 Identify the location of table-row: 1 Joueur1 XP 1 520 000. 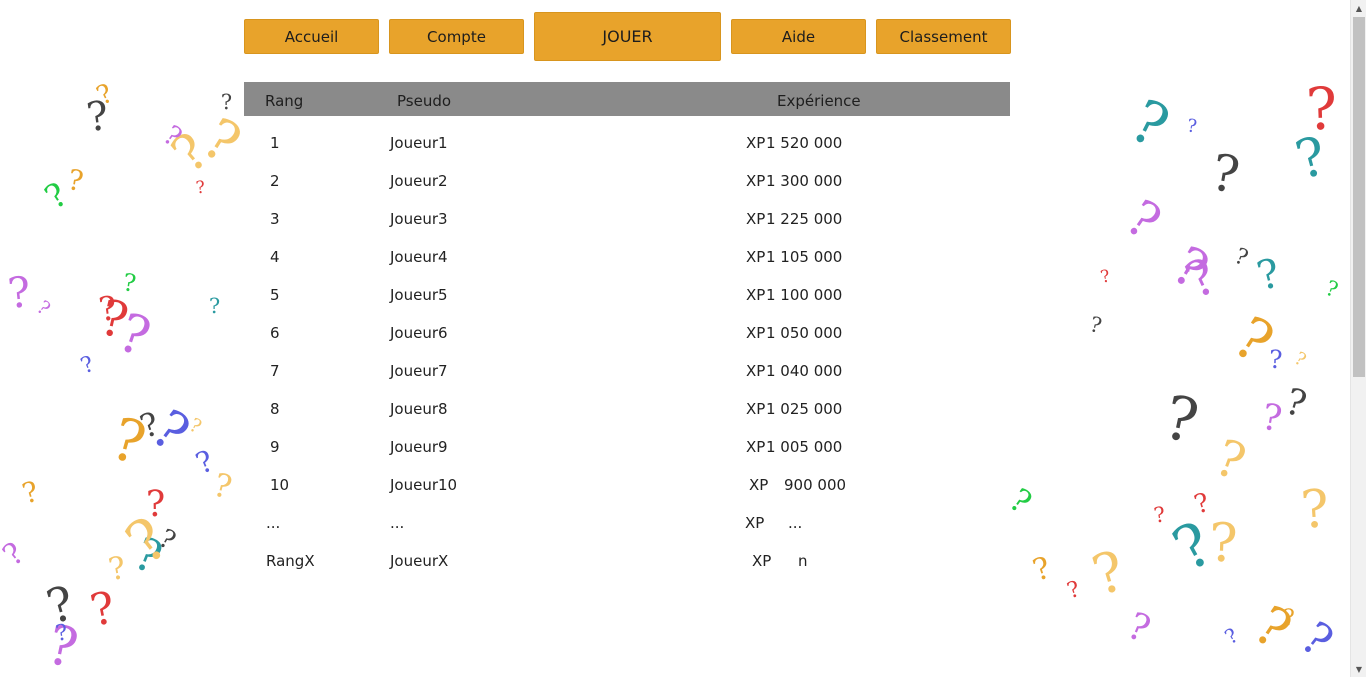
(627, 135).